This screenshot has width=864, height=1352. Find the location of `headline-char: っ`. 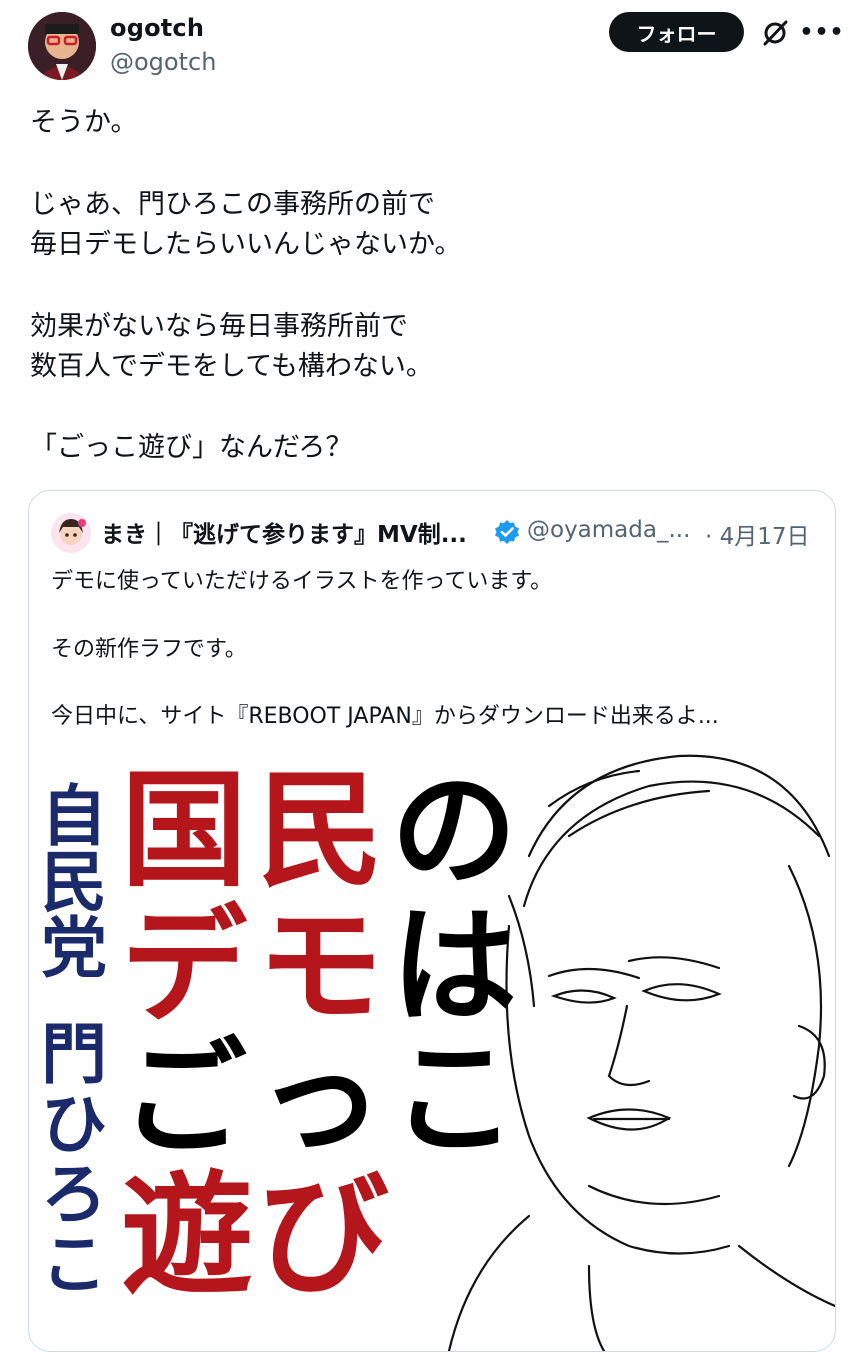

headline-char: っ is located at coordinates (320, 1098).